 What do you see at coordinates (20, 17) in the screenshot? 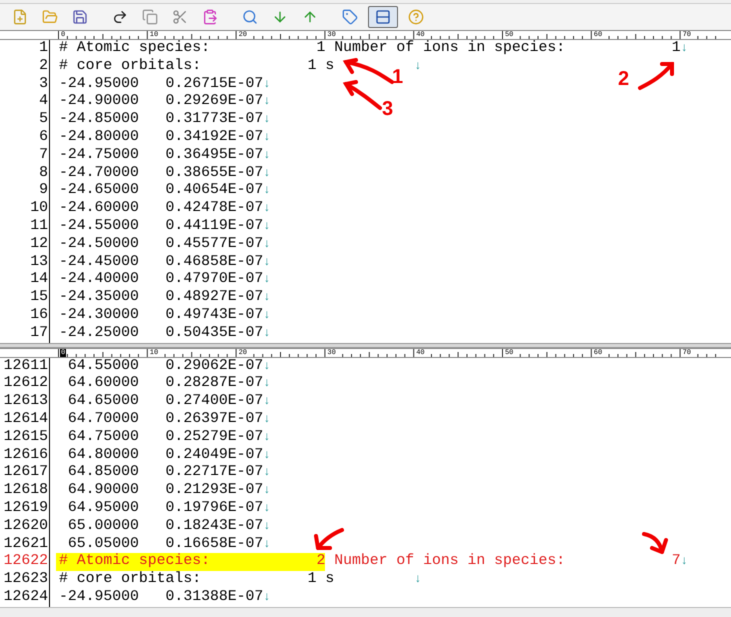
I see `new-file-icon` at bounding box center [20, 17].